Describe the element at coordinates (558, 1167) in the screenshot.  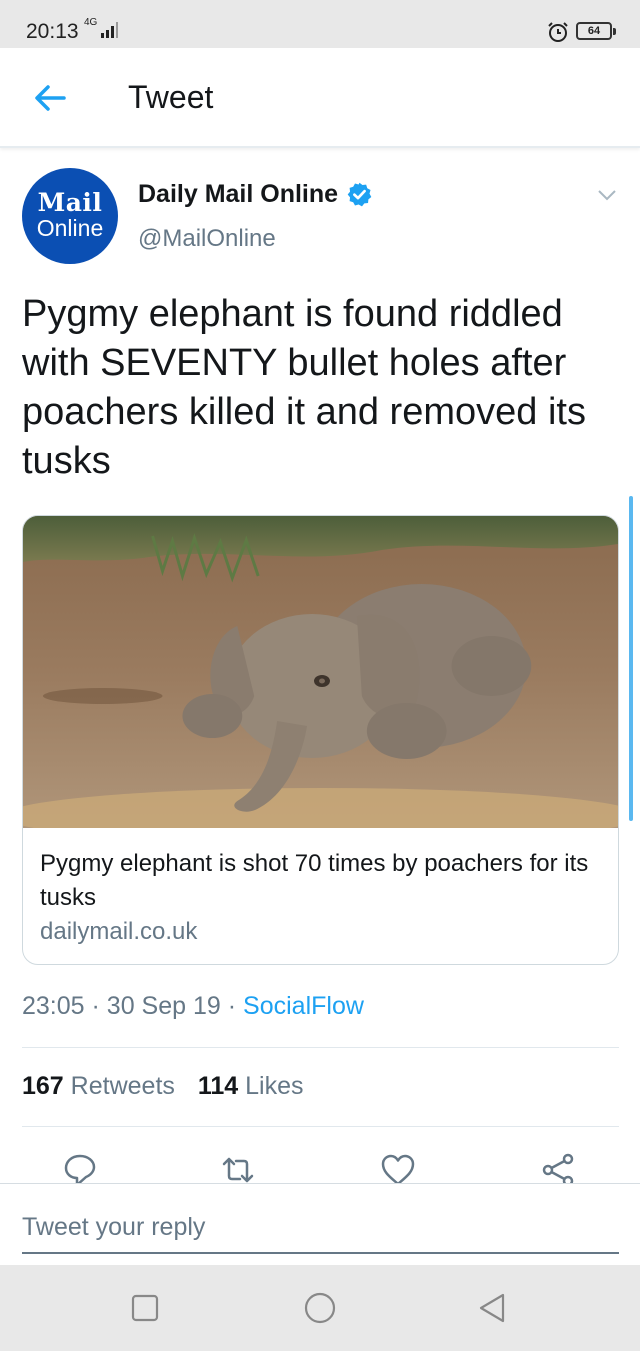
I see `share-icon` at that location.